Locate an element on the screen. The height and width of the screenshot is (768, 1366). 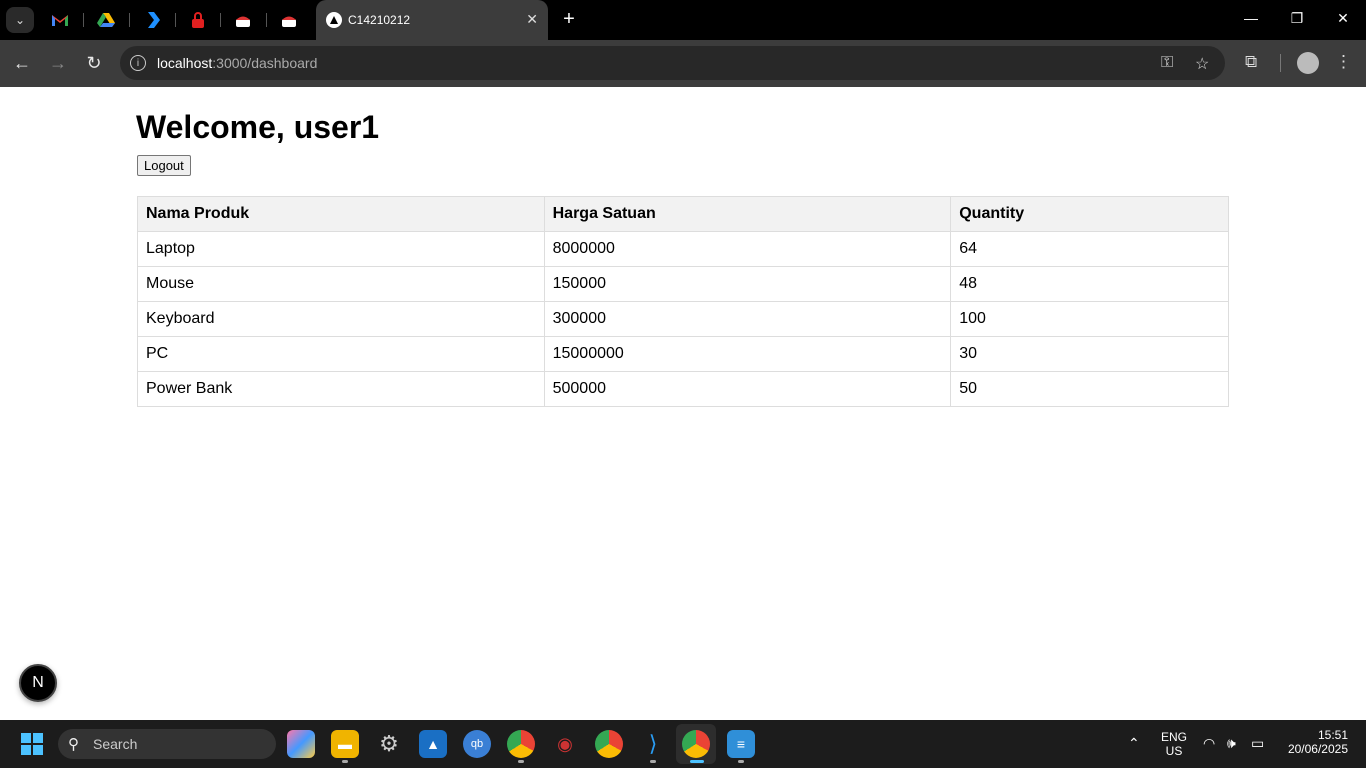
google-drive-icon is located at coordinates (106, 20).